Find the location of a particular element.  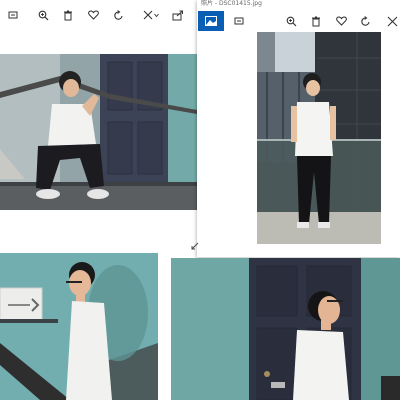

photos-toolbar is located at coordinates (298, 21).